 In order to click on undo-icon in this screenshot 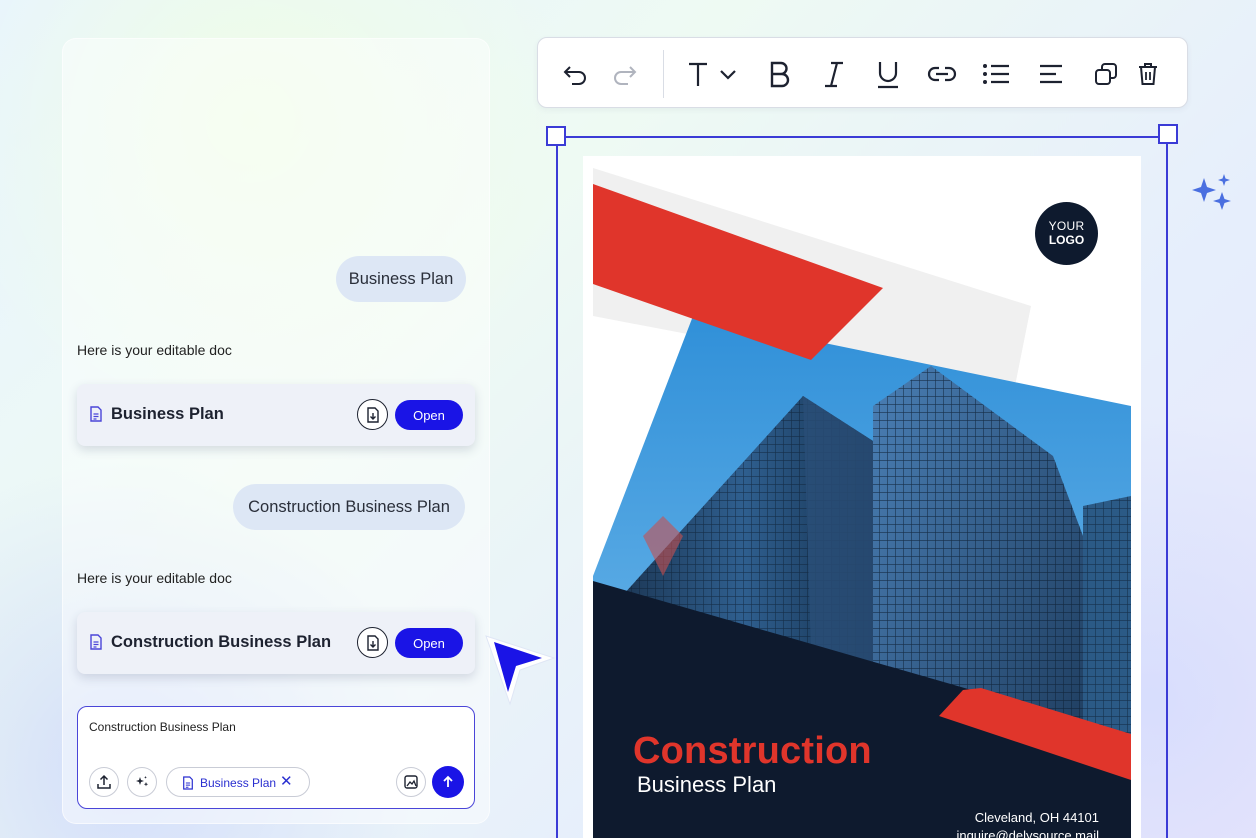, I will do `click(576, 74)`.